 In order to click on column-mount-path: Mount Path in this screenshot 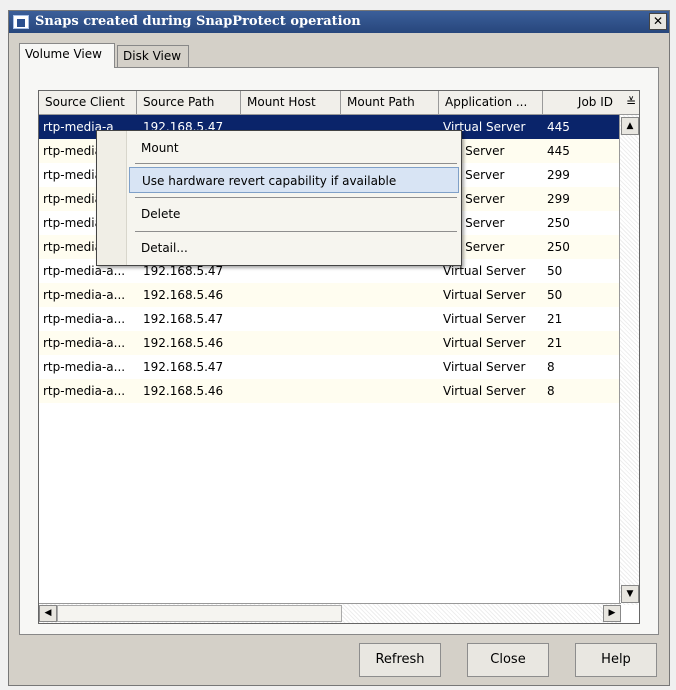, I will do `click(390, 103)`.